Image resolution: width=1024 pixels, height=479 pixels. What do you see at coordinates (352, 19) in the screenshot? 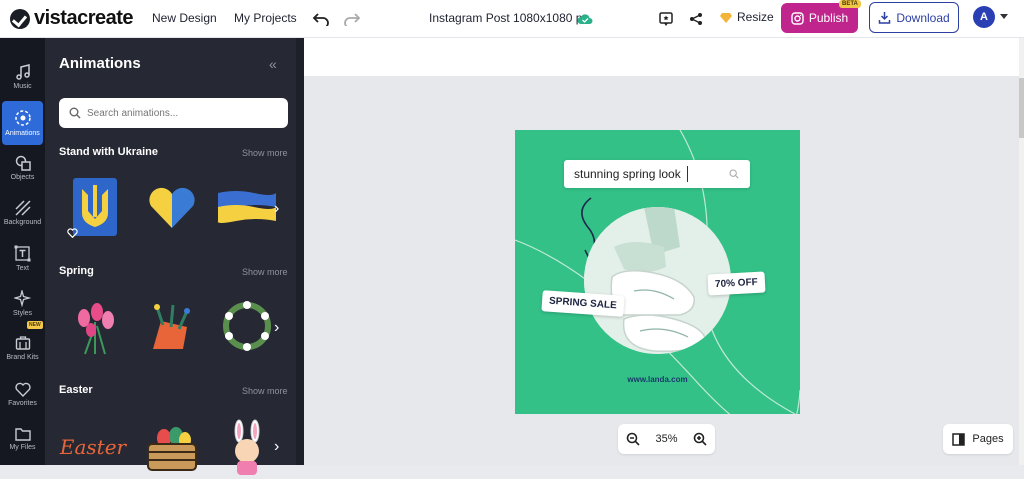
I see `redo-icon` at bounding box center [352, 19].